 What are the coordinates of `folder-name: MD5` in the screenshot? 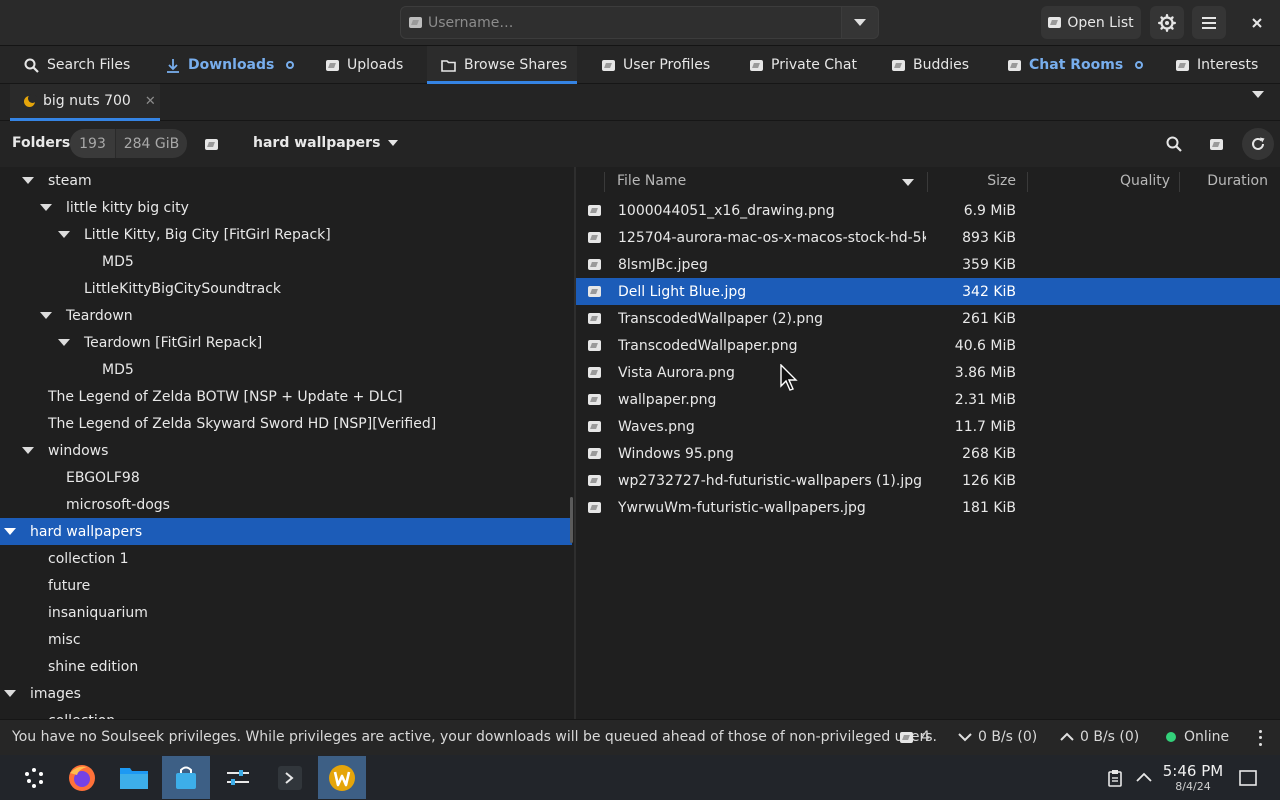 It's located at (118, 261).